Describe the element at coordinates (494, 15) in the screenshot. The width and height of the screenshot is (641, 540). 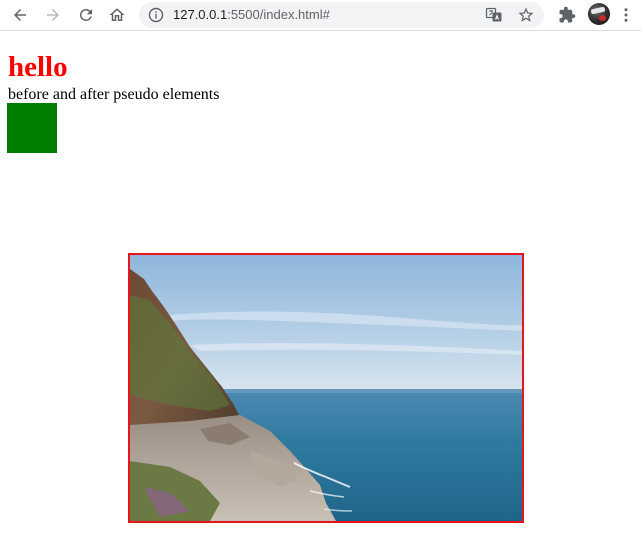
I see `translate-icon` at that location.